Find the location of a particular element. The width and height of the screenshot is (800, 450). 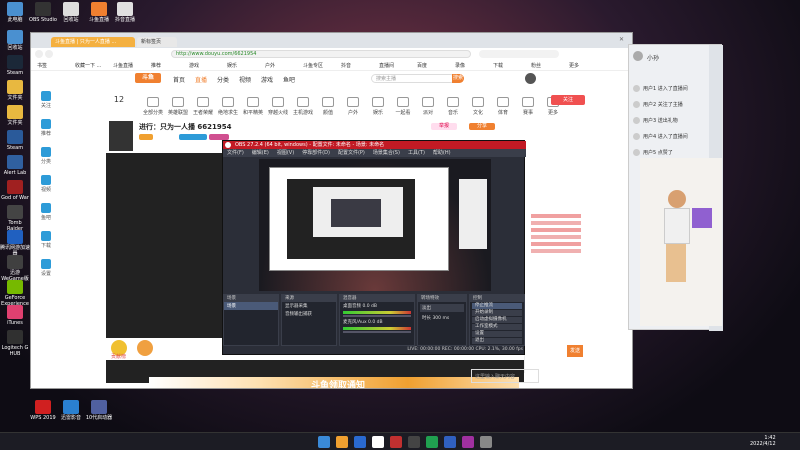

desktop-icon: Alert Lab is located at coordinates (15, 165).